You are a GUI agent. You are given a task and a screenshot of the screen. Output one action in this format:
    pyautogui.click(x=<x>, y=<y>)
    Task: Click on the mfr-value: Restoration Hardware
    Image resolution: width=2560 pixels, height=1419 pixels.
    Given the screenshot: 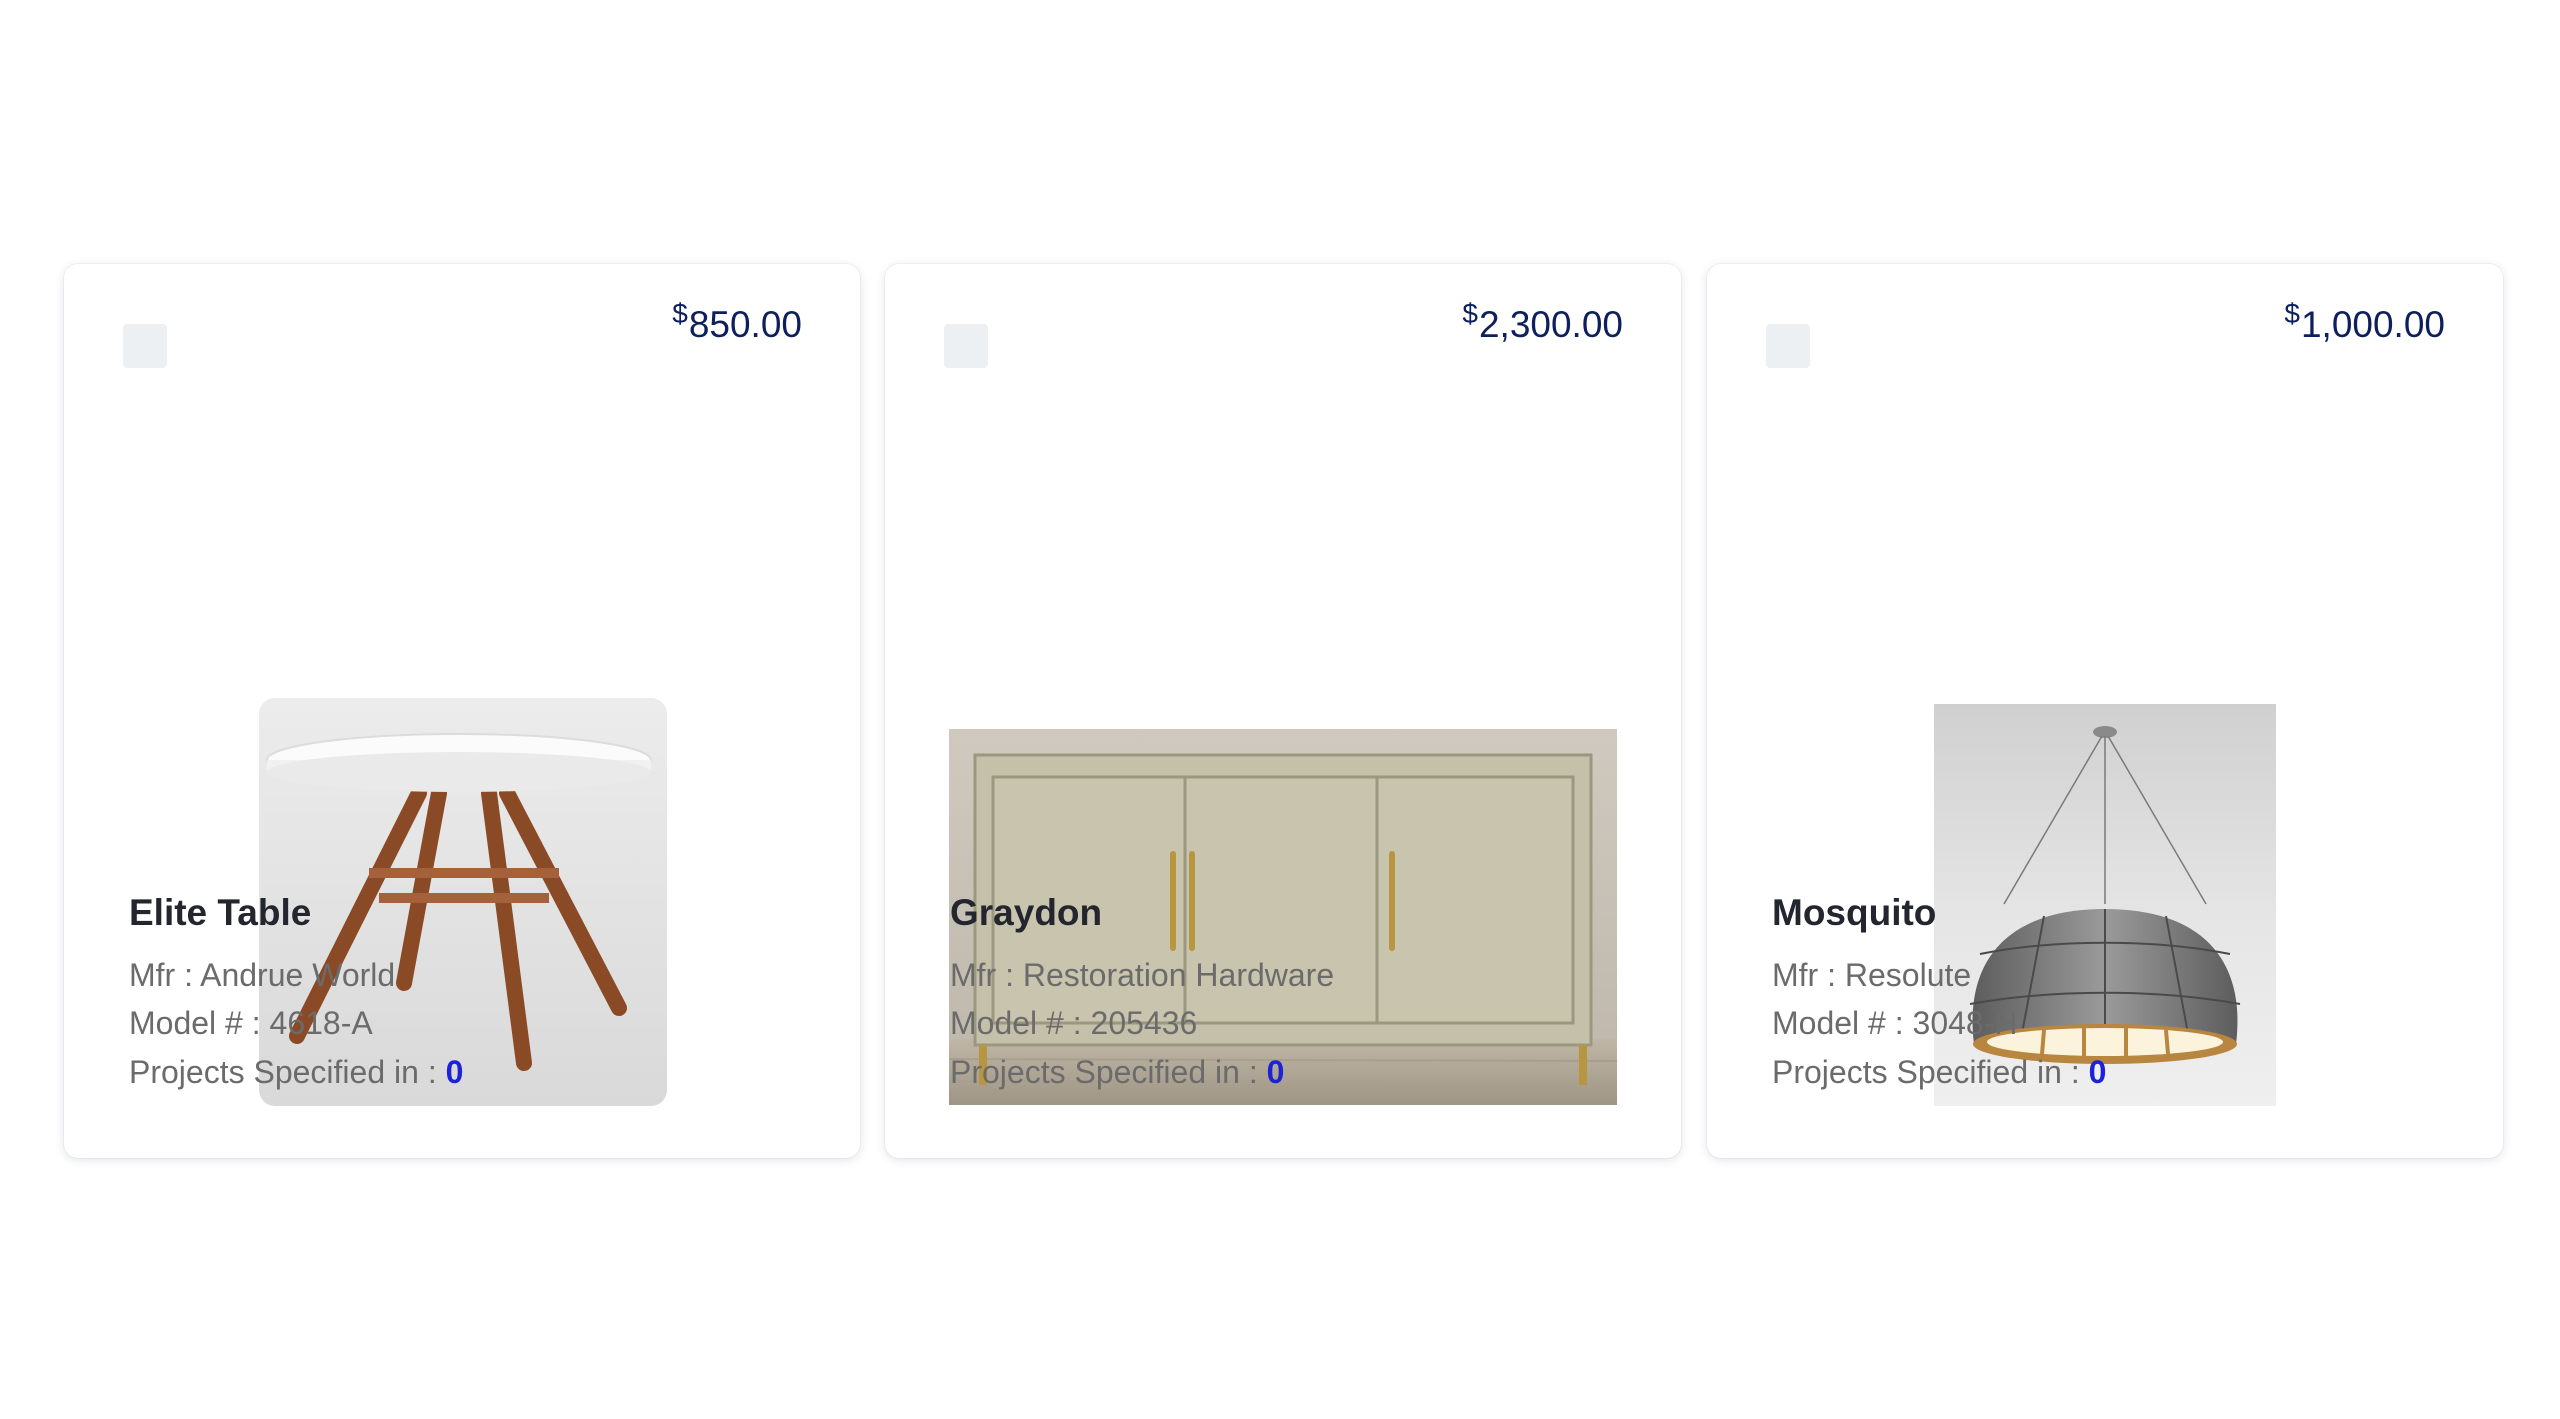 What is the action you would take?
    pyautogui.click(x=1178, y=975)
    